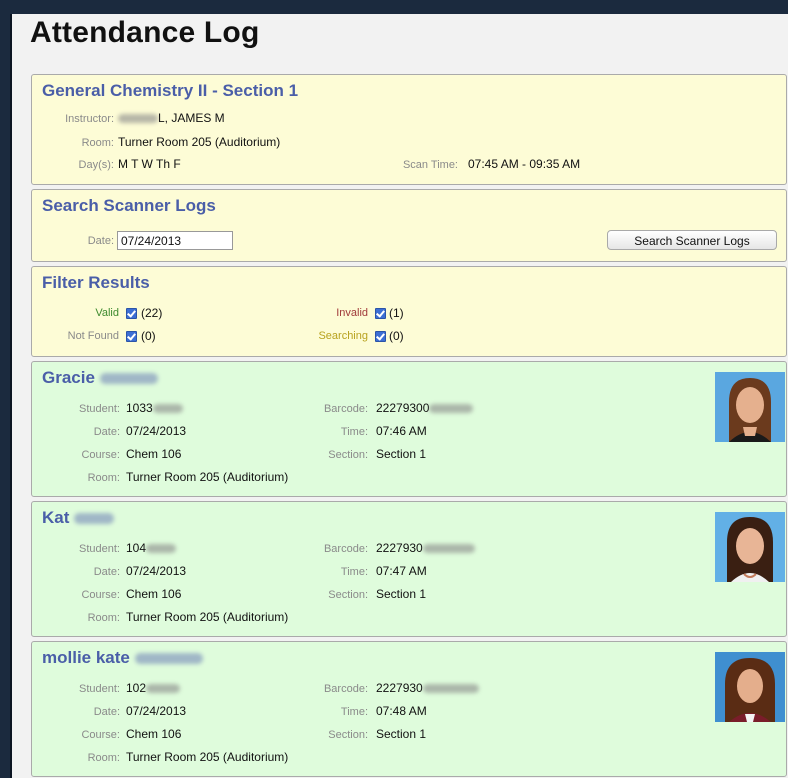 This screenshot has height=778, width=788. Describe the element at coordinates (152, 313) in the screenshot. I see `filter-valid-count: (22)` at that location.